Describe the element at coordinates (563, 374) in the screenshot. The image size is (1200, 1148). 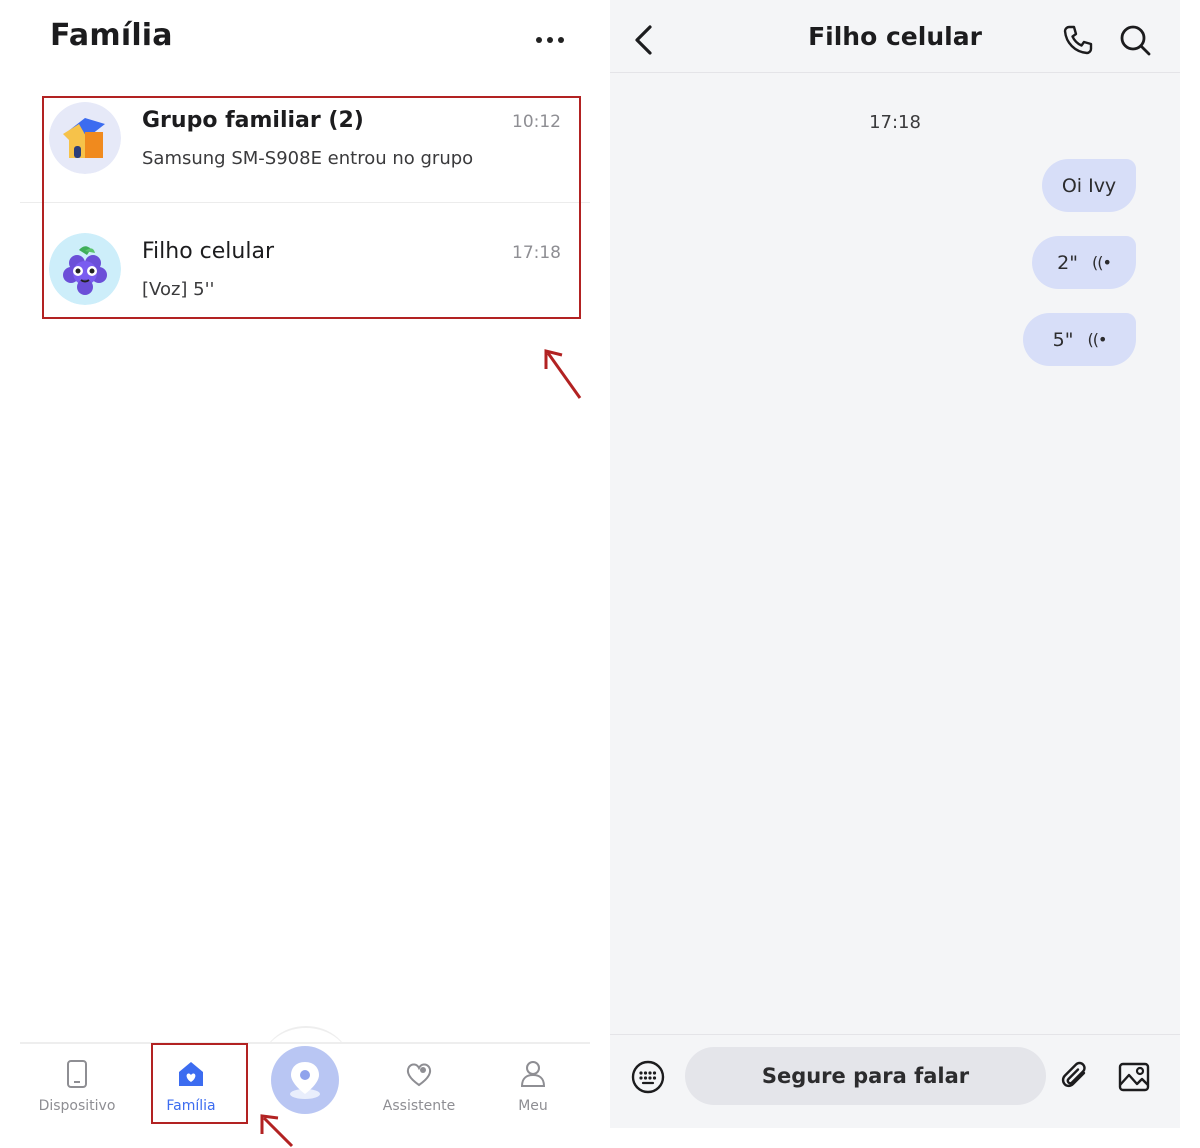
I see `annotation-arrow` at that location.